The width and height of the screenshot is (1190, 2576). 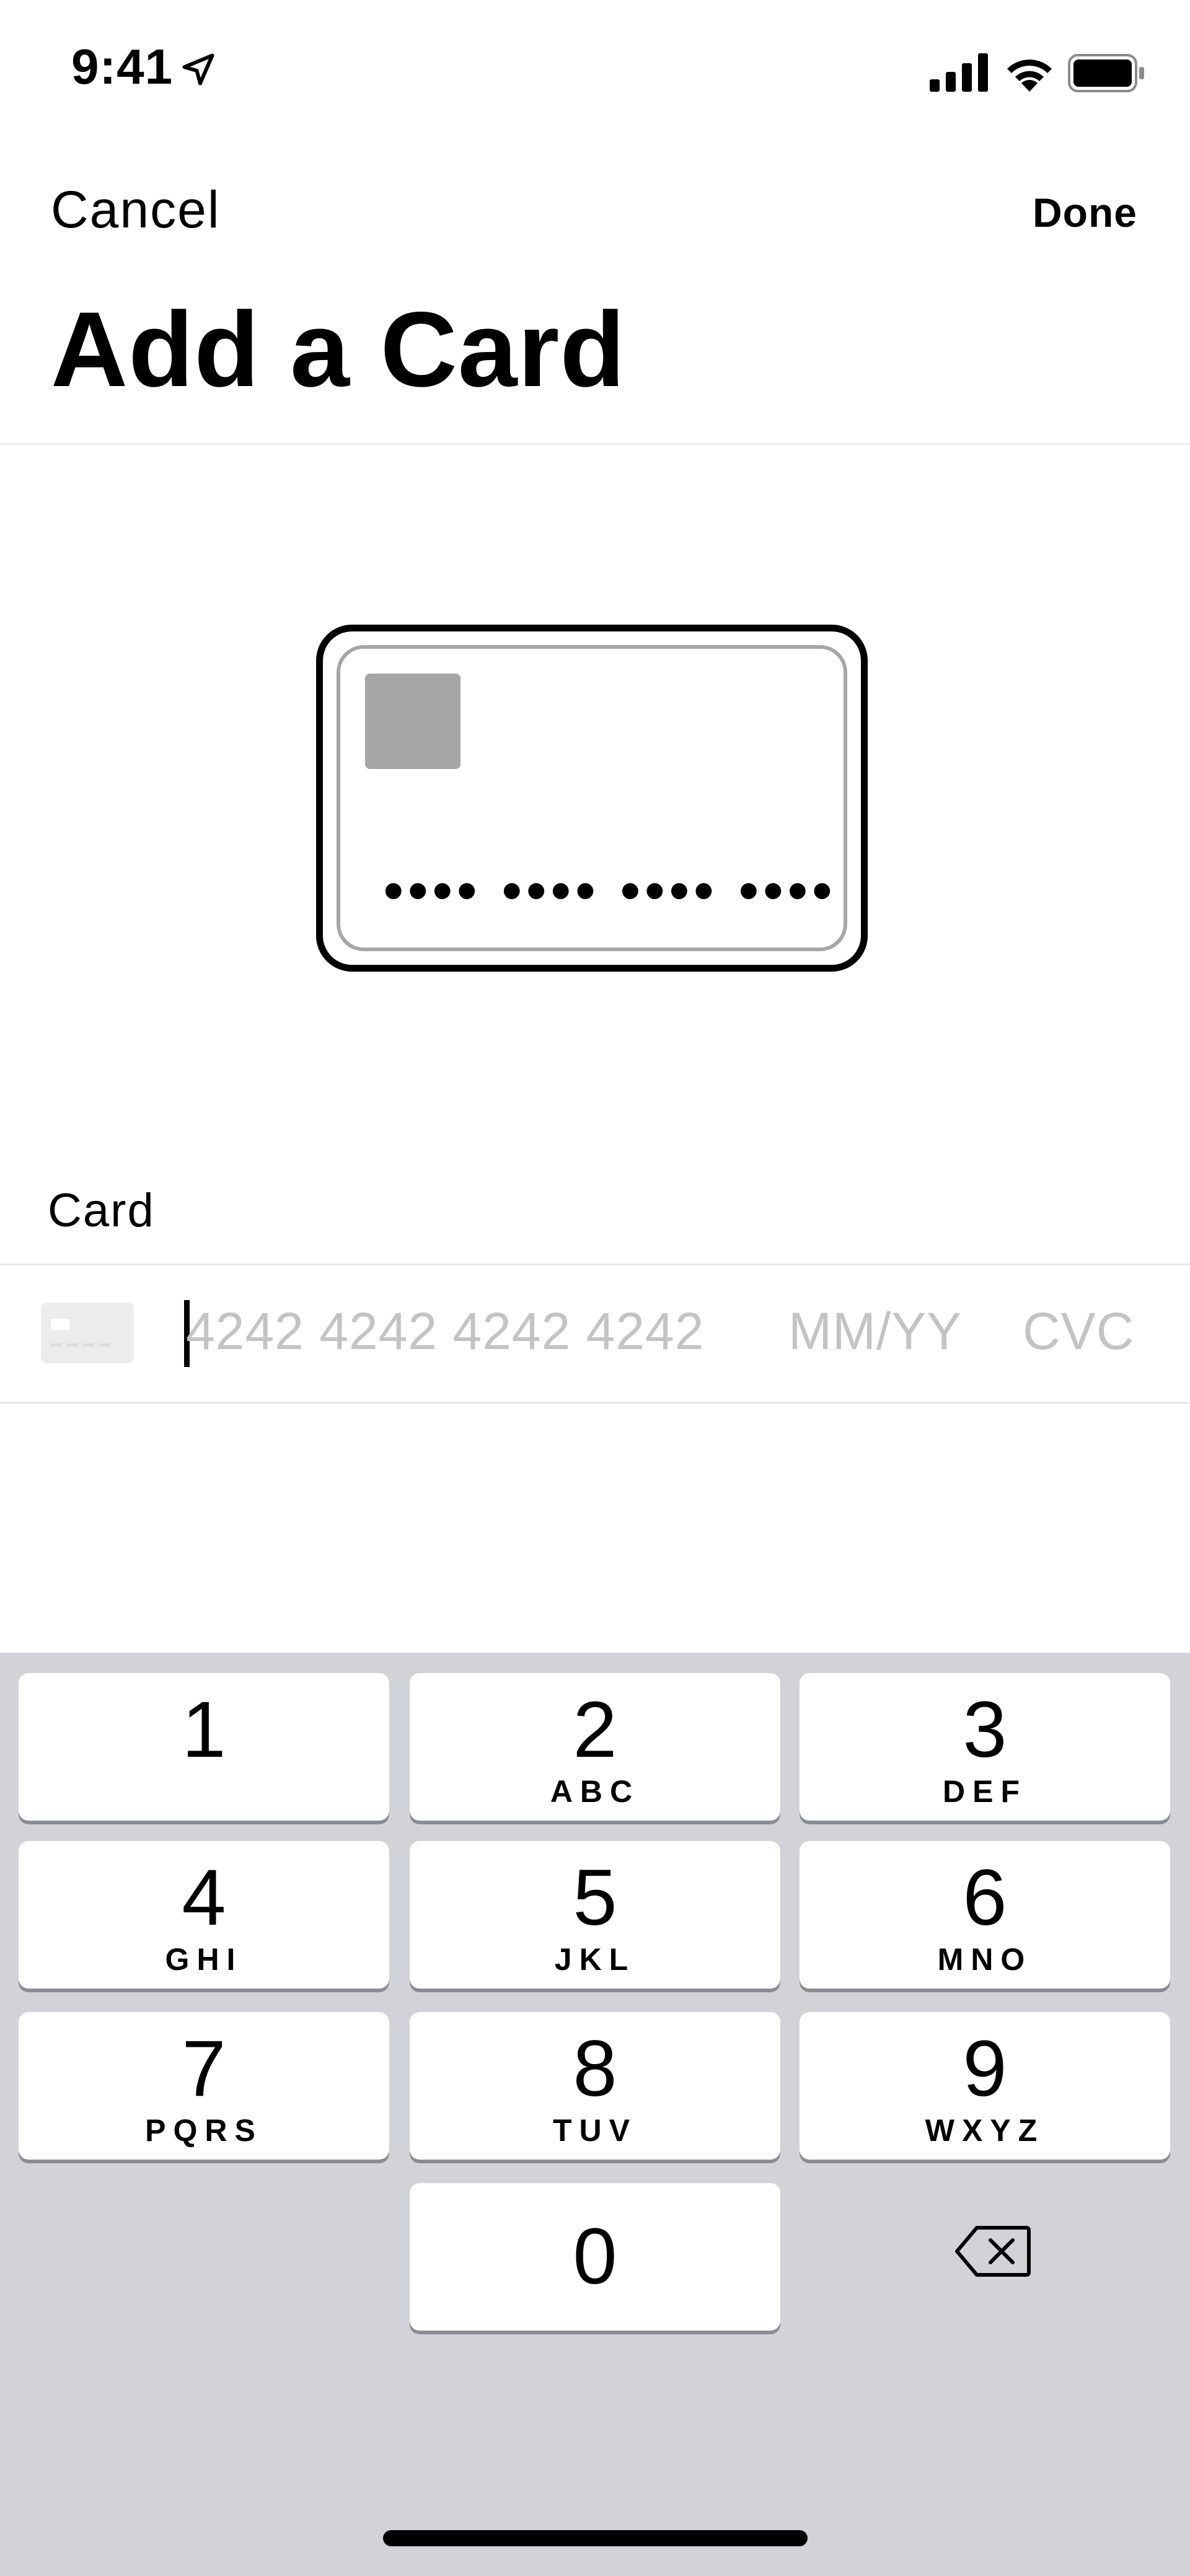 What do you see at coordinates (413, 722) in the screenshot?
I see `card-chip` at bounding box center [413, 722].